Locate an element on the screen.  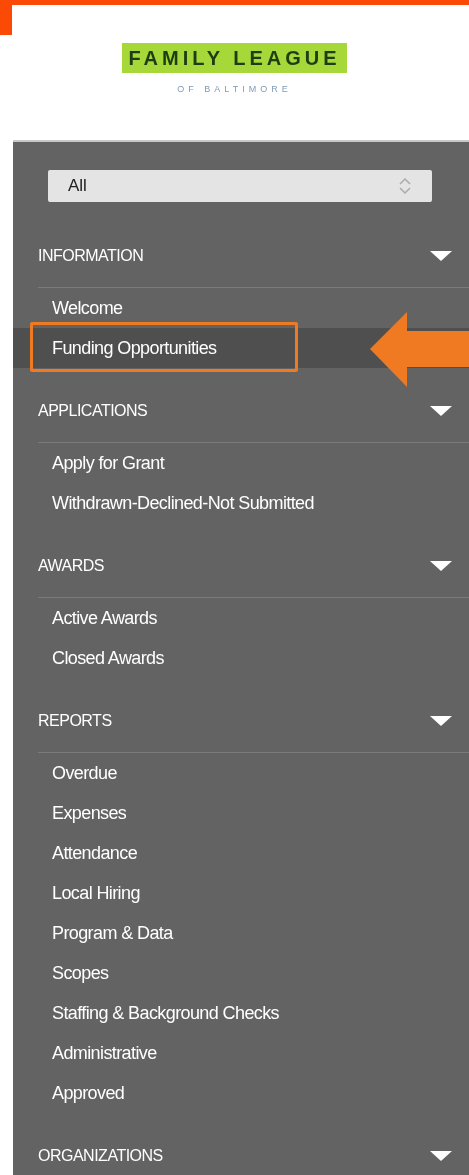
filter-select: All is located at coordinates (240, 186).